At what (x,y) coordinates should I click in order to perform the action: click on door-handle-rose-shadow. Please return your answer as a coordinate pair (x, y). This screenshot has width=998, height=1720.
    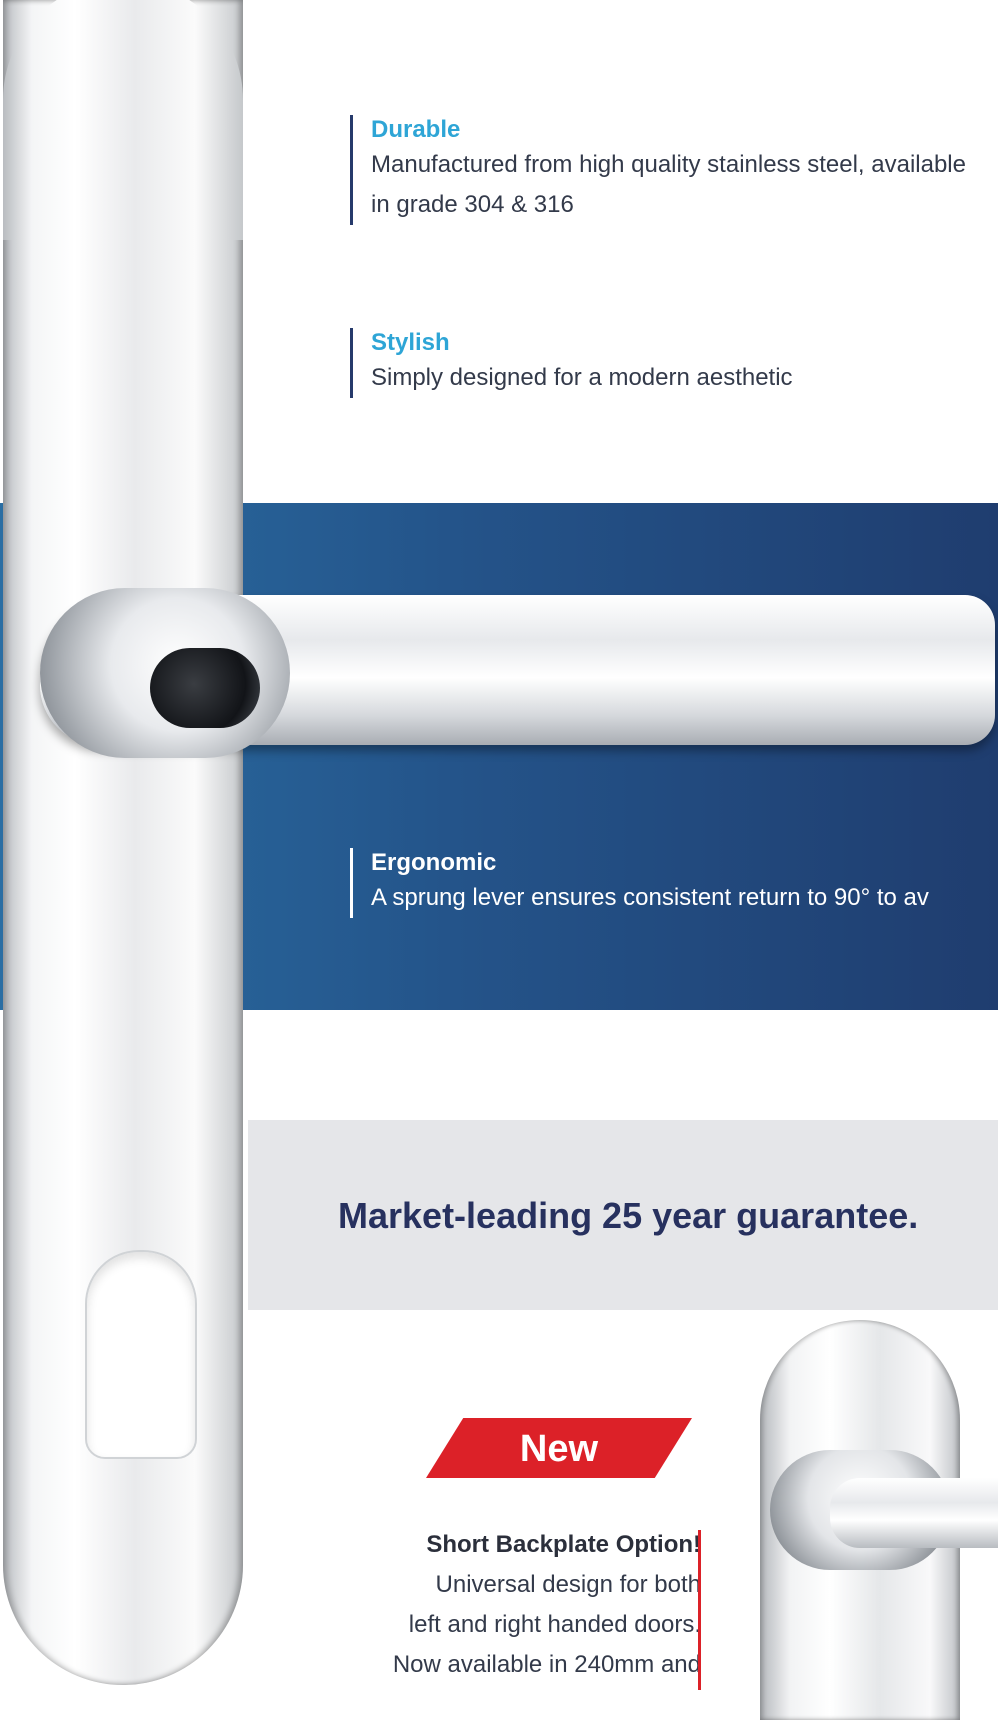
    Looking at the image, I should click on (205, 688).